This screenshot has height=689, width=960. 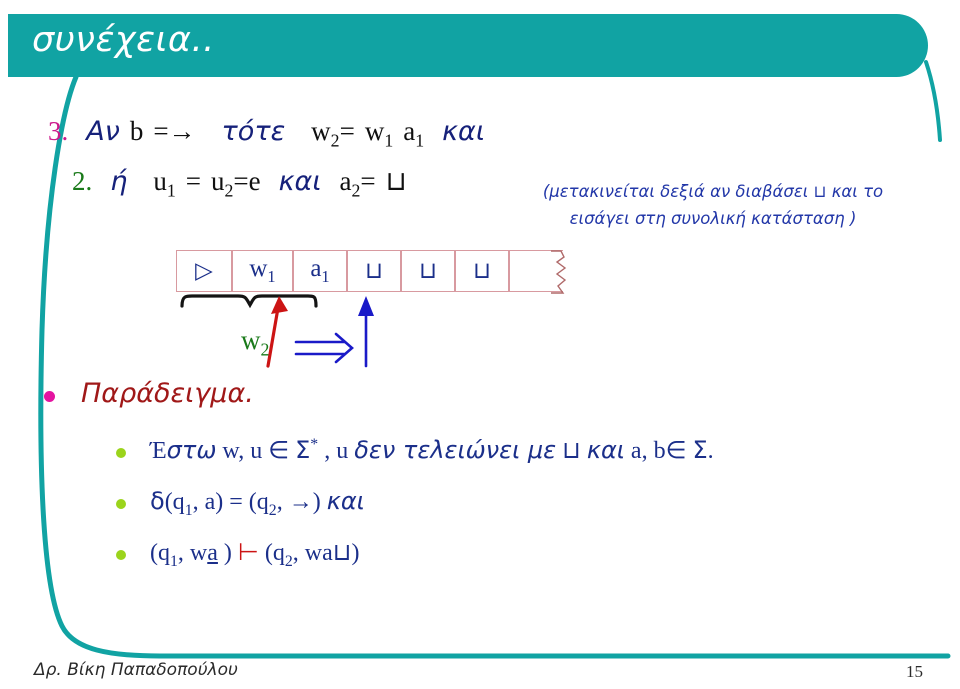 I want to click on transition-double-arrow-icon, so click(x=324, y=348).